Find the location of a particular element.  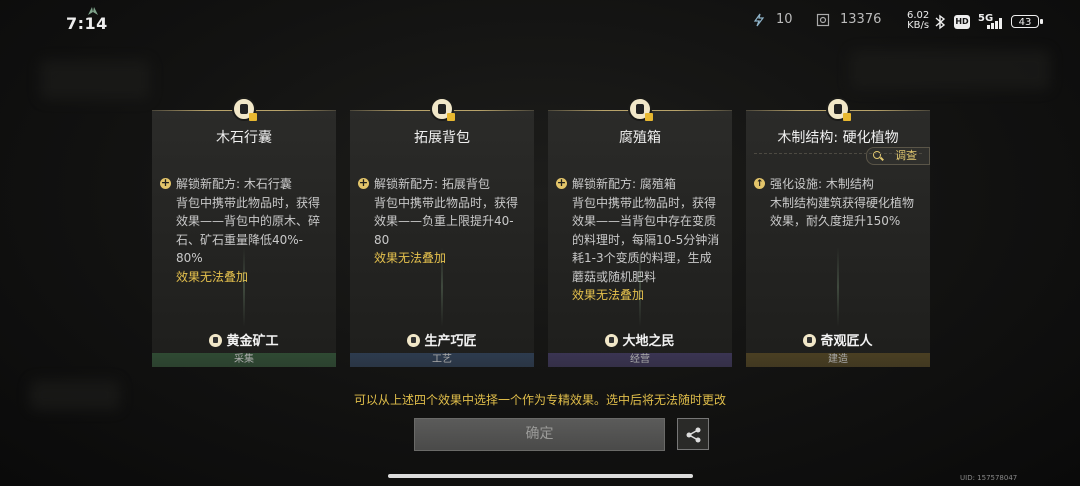

confirm-button: 确定 is located at coordinates (539, 434).